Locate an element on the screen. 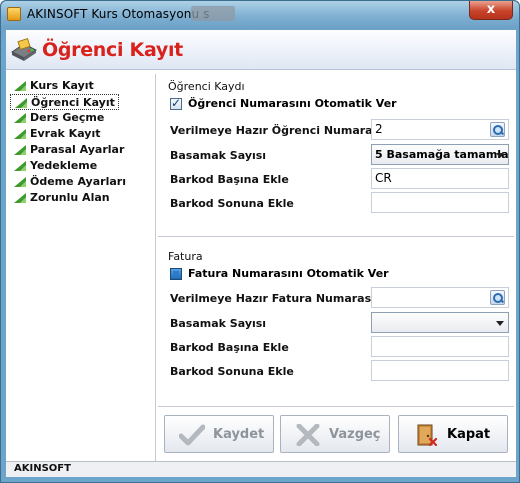 The image size is (520, 483). ogrenci-prefix-input: CR is located at coordinates (440, 178).